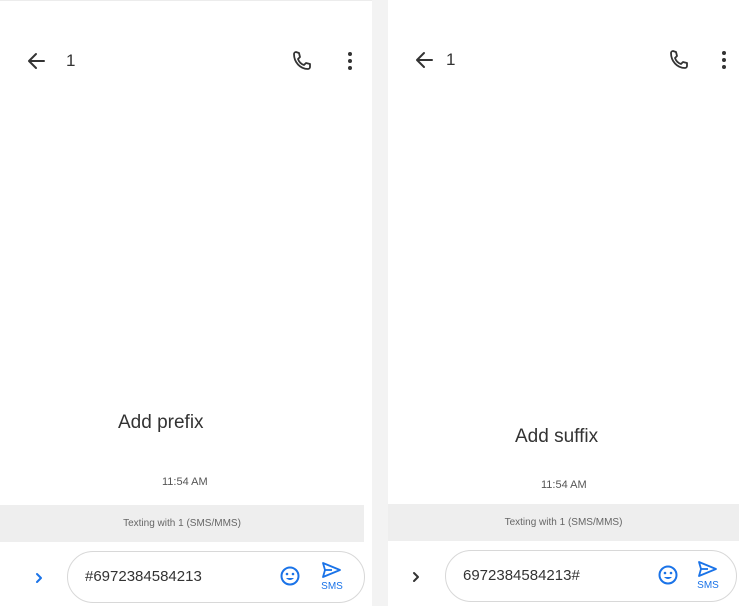  What do you see at coordinates (591, 576) in the screenshot?
I see `compose-box: 6972384584213# SMS` at bounding box center [591, 576].